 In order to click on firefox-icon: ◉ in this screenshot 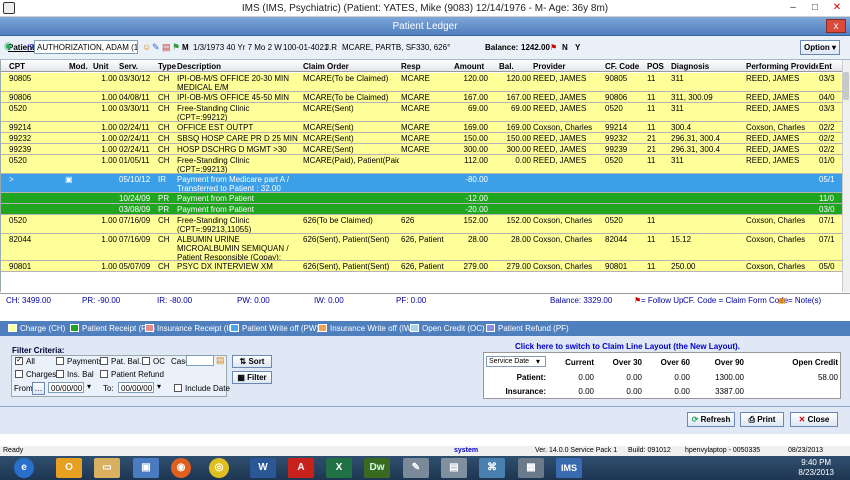, I will do `click(181, 468)`.